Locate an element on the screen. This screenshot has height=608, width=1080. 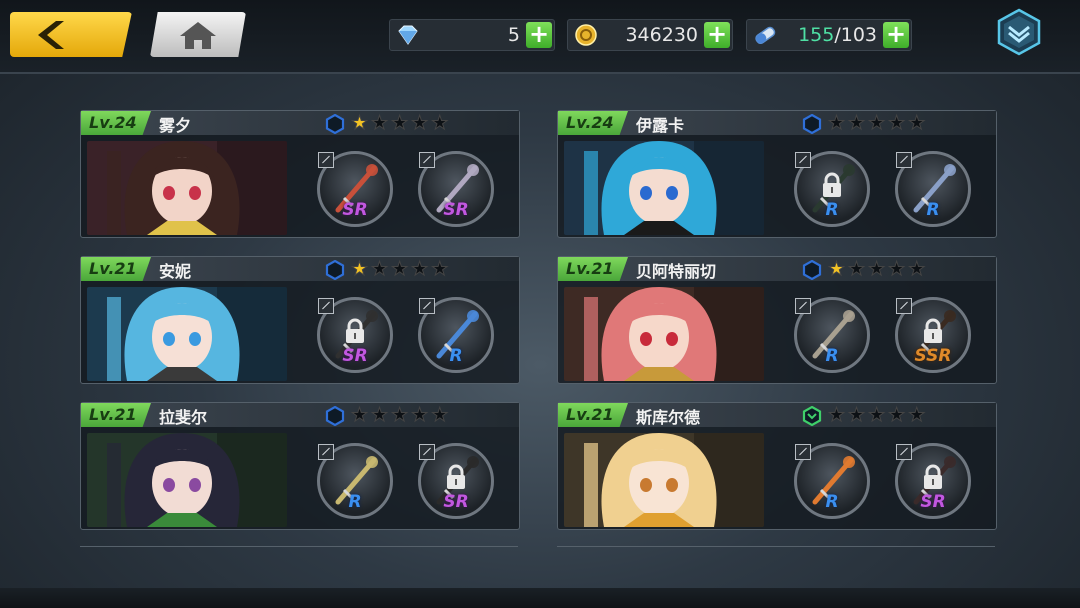
back-button is located at coordinates (71, 34).